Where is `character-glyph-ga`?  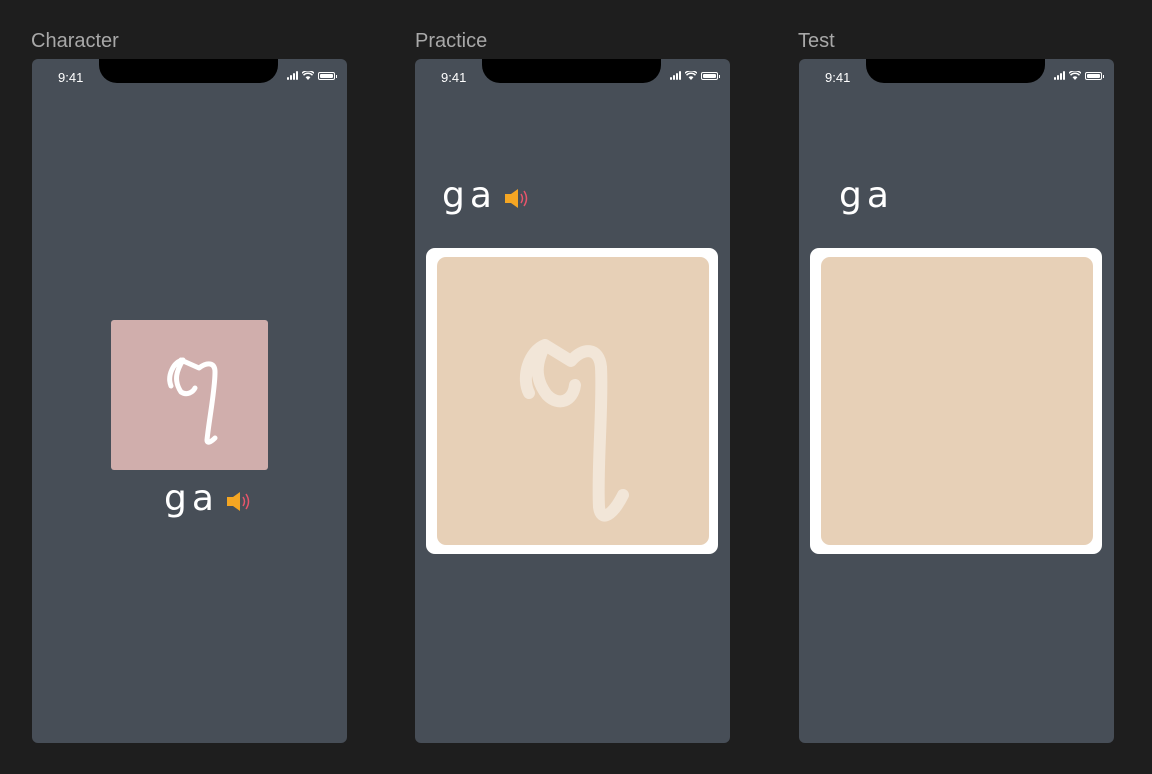 character-glyph-ga is located at coordinates (192, 401).